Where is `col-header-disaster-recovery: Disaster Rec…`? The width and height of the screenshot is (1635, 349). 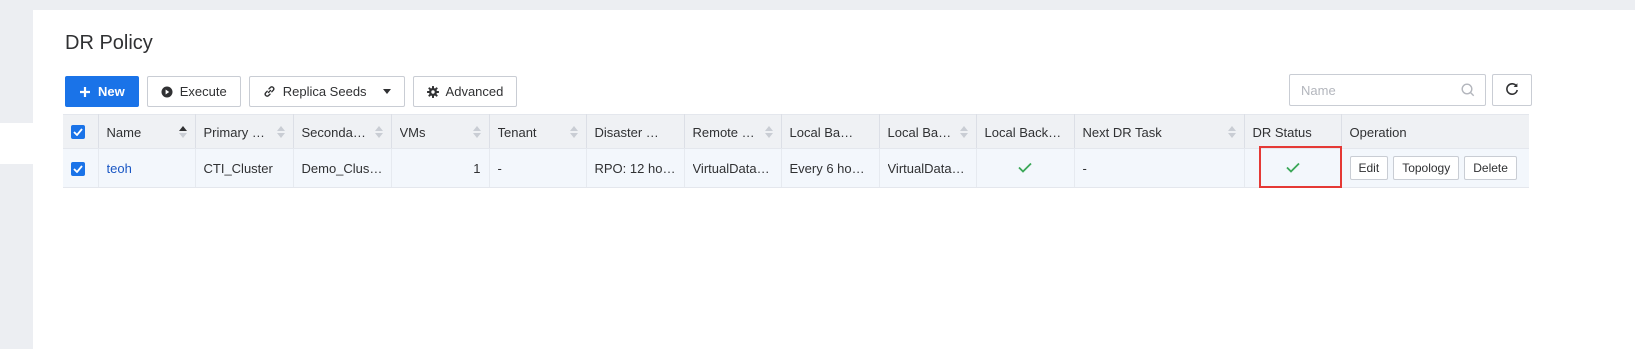
col-header-disaster-recovery: Disaster Rec… is located at coordinates (635, 131).